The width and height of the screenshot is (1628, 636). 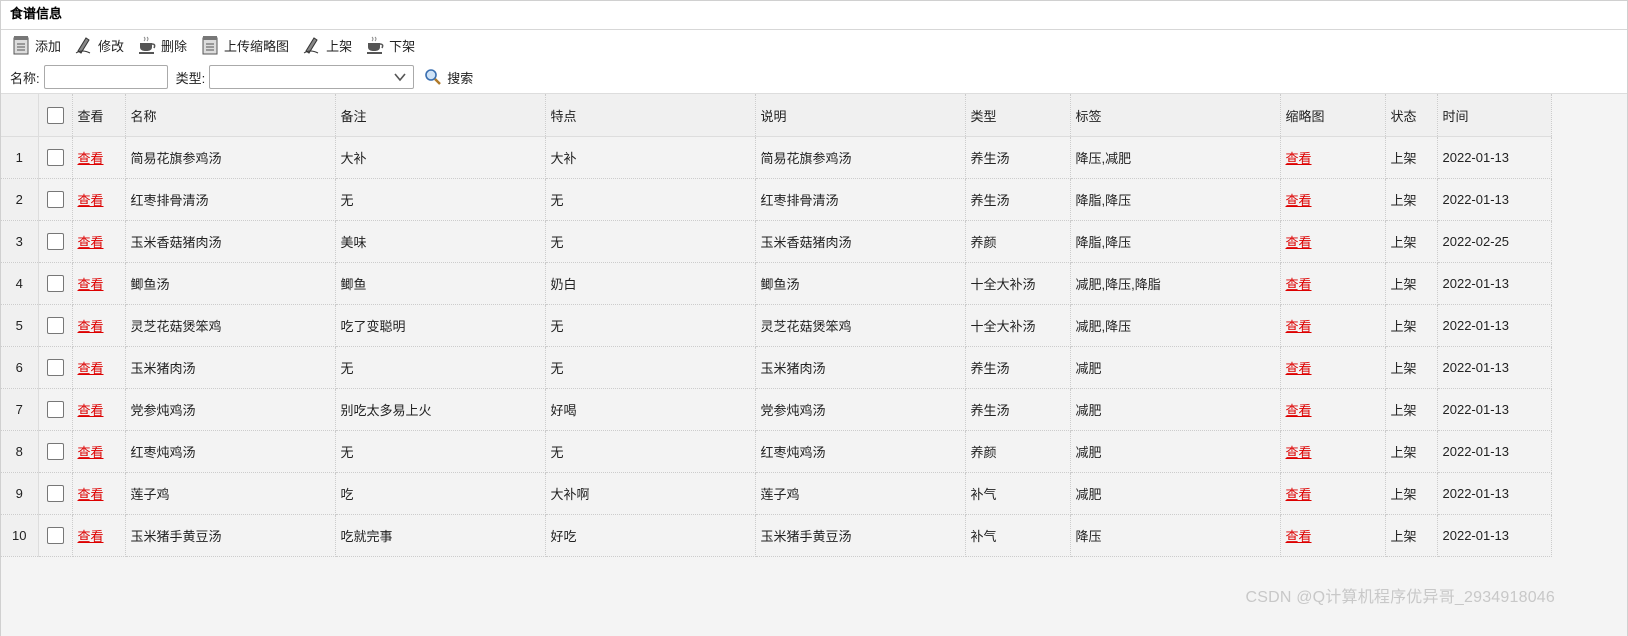 I want to click on table-row: 4 查看 鲫鱼汤 鲫鱼 奶白 鲫鱼汤 十全大补汤 减肥,降压,降脂 查看 上架 2022-01-13, so click(x=776, y=283).